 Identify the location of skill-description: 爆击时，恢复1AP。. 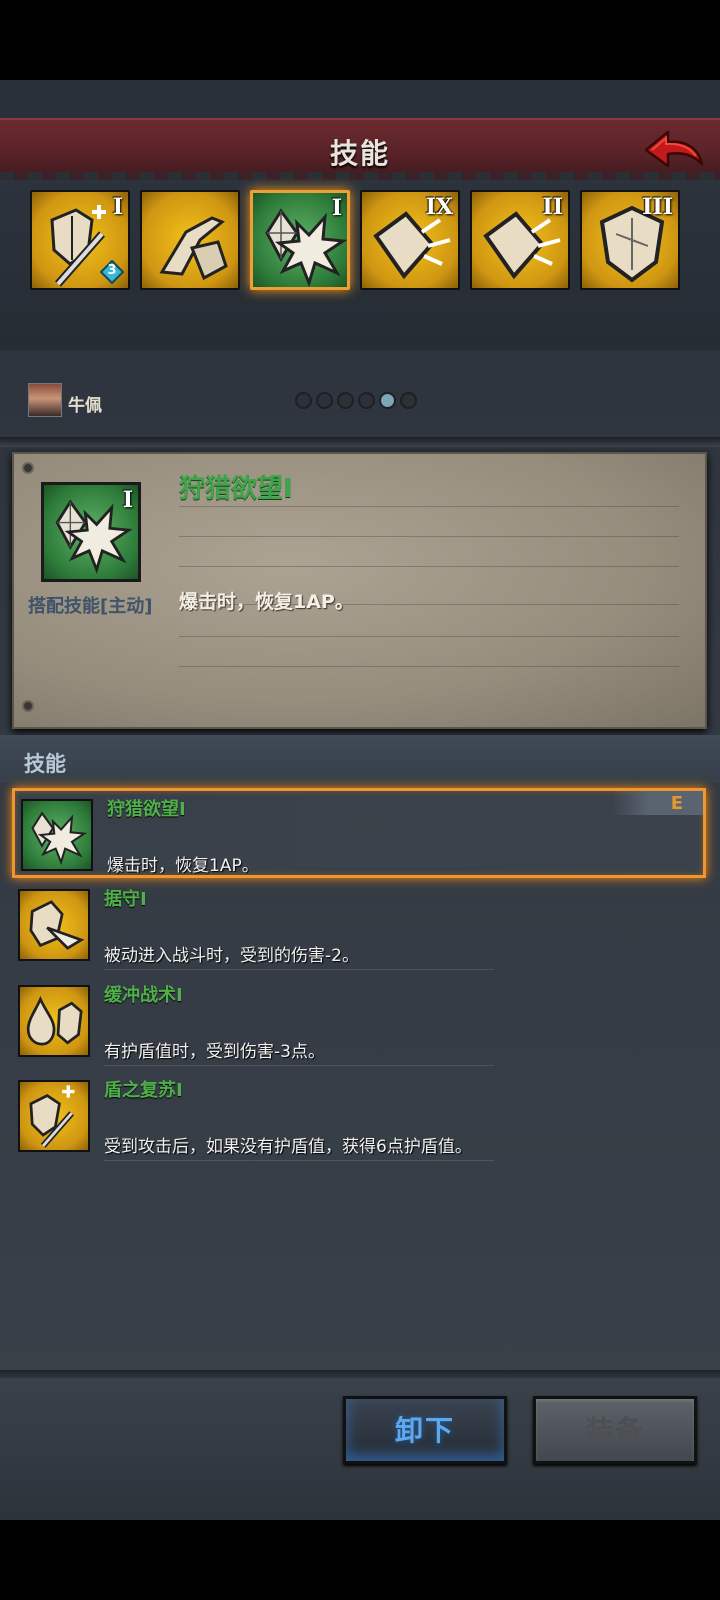
(183, 866).